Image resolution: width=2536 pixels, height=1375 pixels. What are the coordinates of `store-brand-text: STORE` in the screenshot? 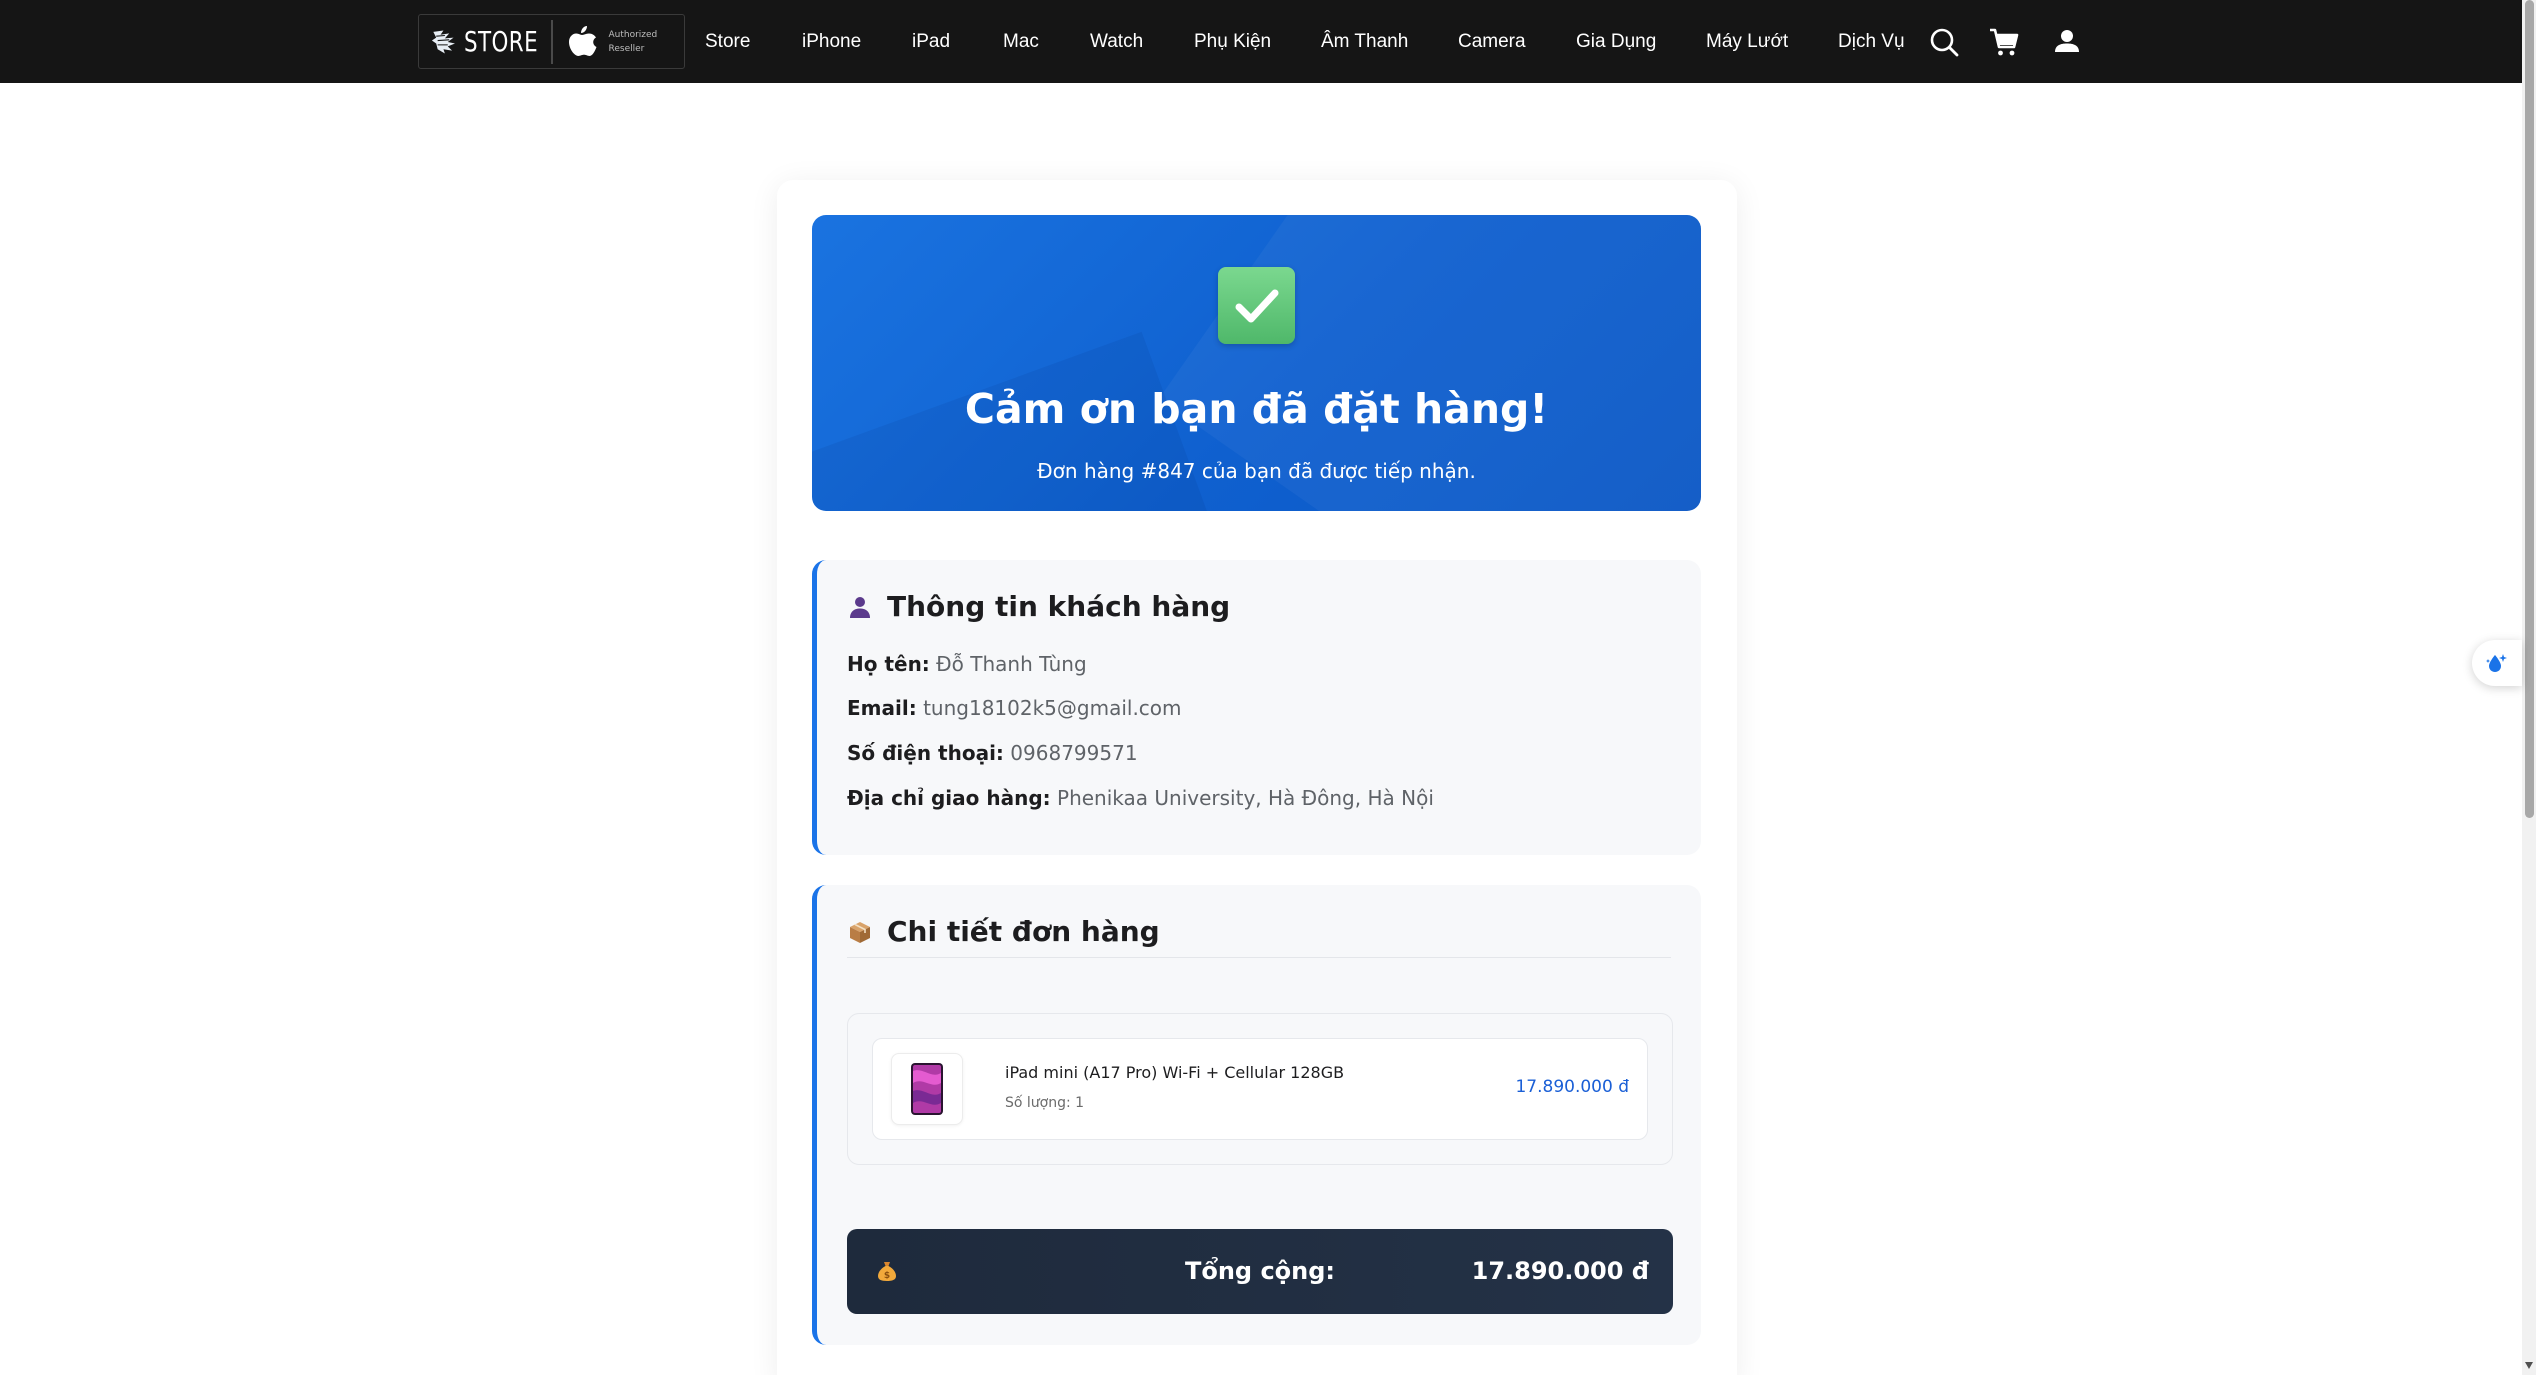 It's located at (500, 41).